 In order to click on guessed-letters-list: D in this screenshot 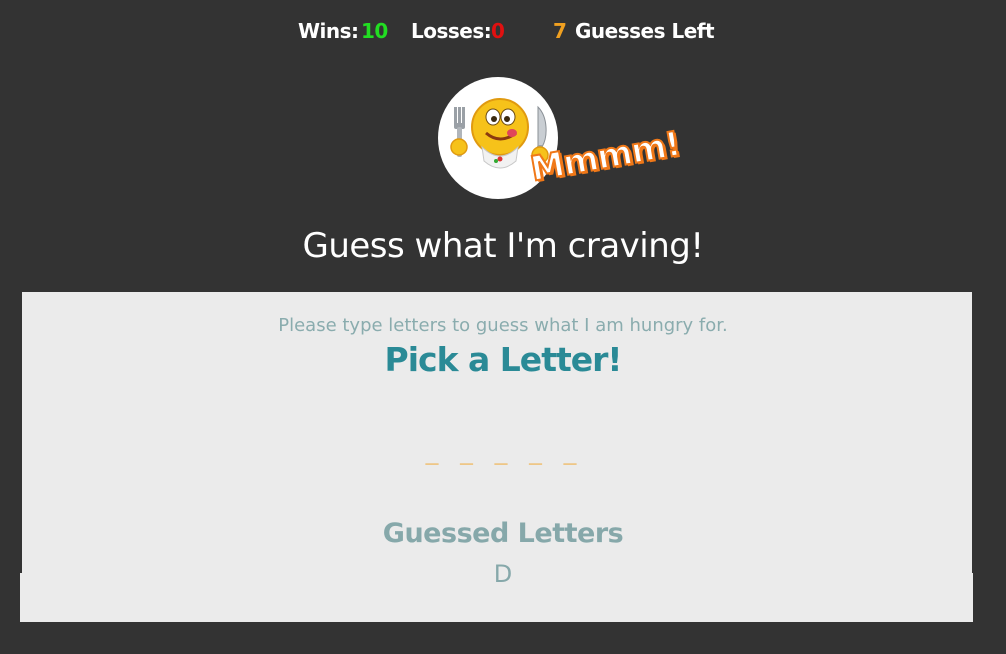, I will do `click(503, 574)`.